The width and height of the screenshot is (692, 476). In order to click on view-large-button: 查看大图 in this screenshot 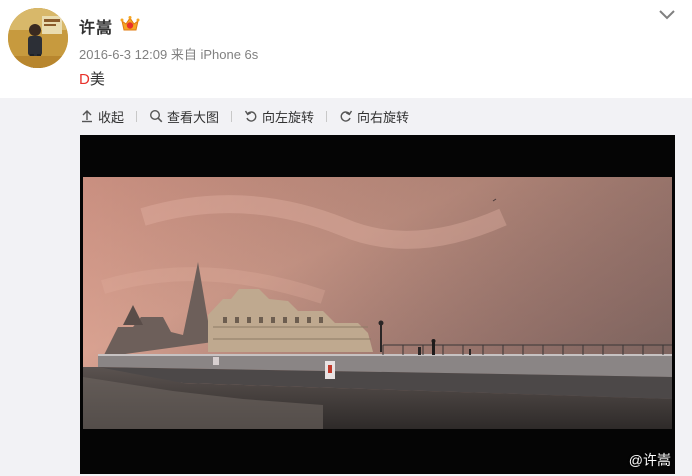, I will do `click(184, 116)`.